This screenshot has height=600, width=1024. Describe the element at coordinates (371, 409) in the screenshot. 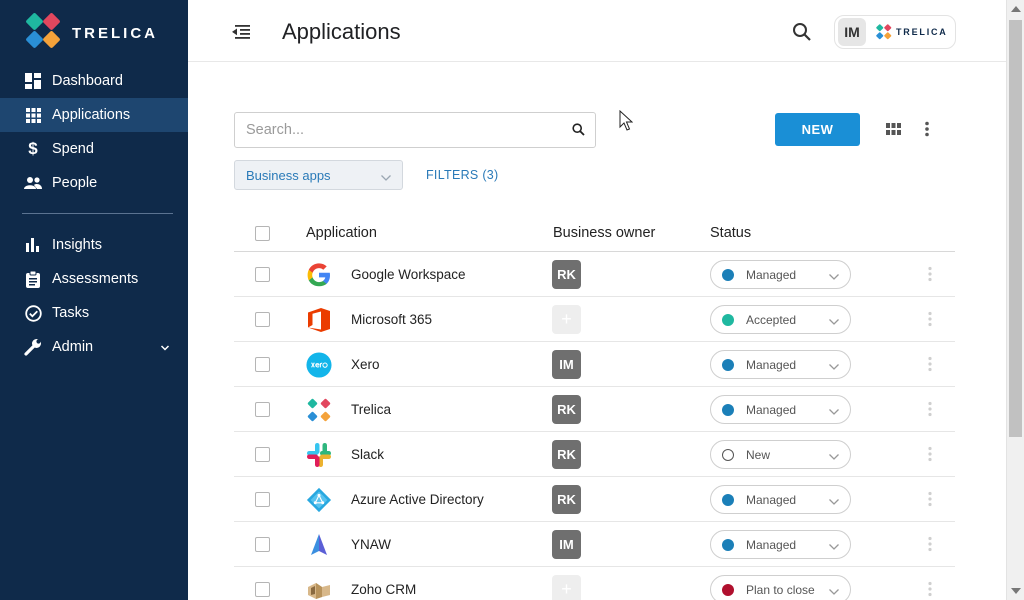

I see `app-name: Trelica` at that location.